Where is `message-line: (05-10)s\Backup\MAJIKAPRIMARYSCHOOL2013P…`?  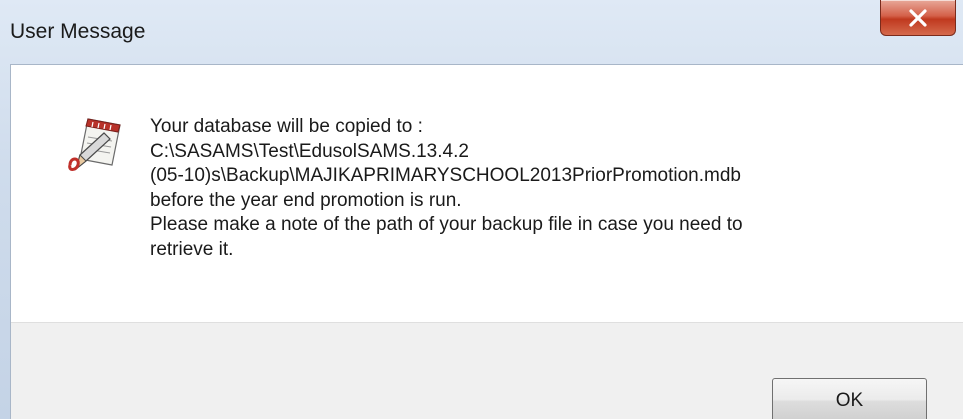 message-line: (05-10)s\Backup\MAJIKAPRIMARYSCHOOL2013P… is located at coordinates (445, 175).